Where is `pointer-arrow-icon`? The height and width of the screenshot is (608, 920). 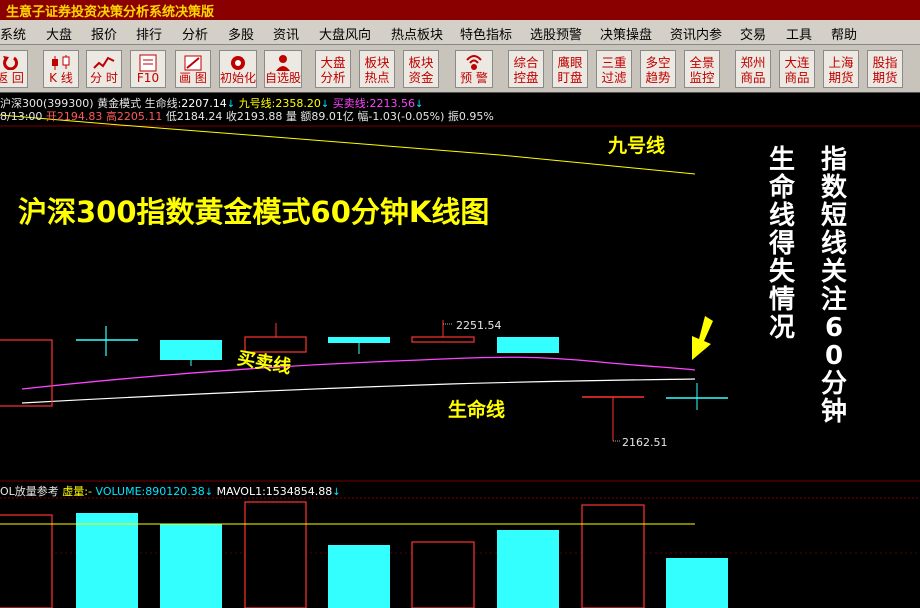
pointer-arrow-icon is located at coordinates (702, 338).